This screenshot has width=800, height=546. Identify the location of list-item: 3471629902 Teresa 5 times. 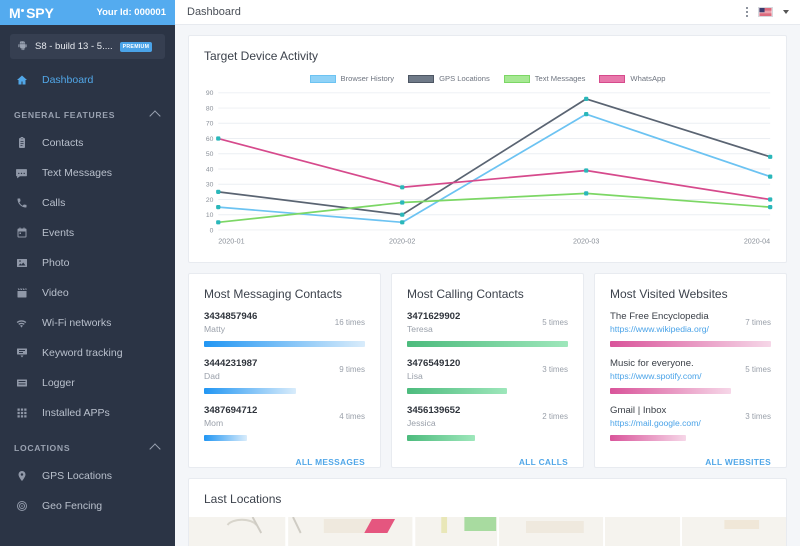
(487, 329).